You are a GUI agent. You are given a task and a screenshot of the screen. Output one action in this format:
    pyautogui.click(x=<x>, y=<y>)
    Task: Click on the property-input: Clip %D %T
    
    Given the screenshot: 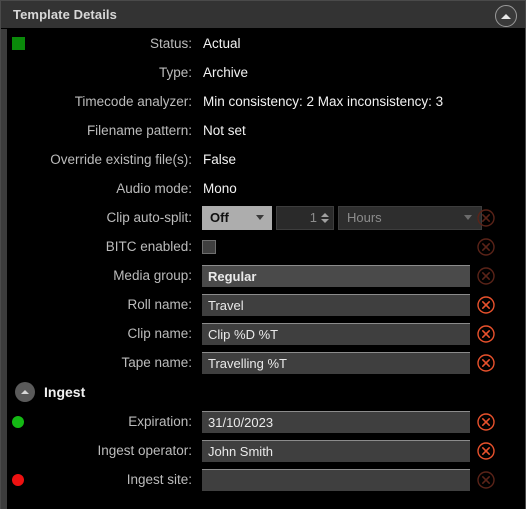 What is the action you would take?
    pyautogui.click(x=336, y=333)
    